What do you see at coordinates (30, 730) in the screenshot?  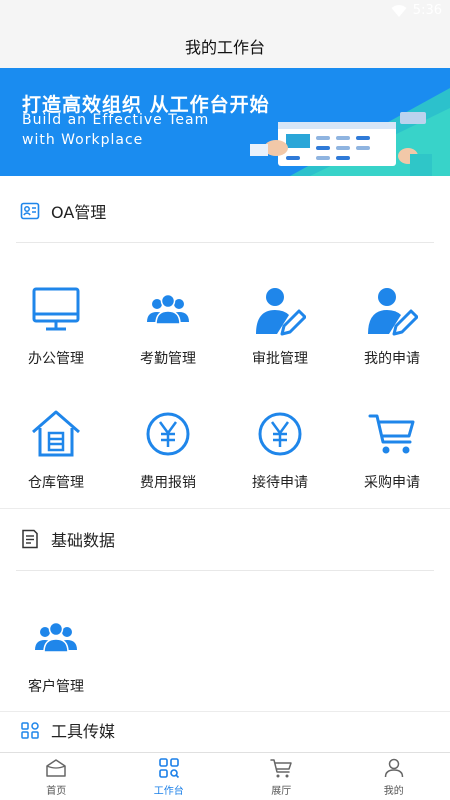 I see `apps-icon` at bounding box center [30, 730].